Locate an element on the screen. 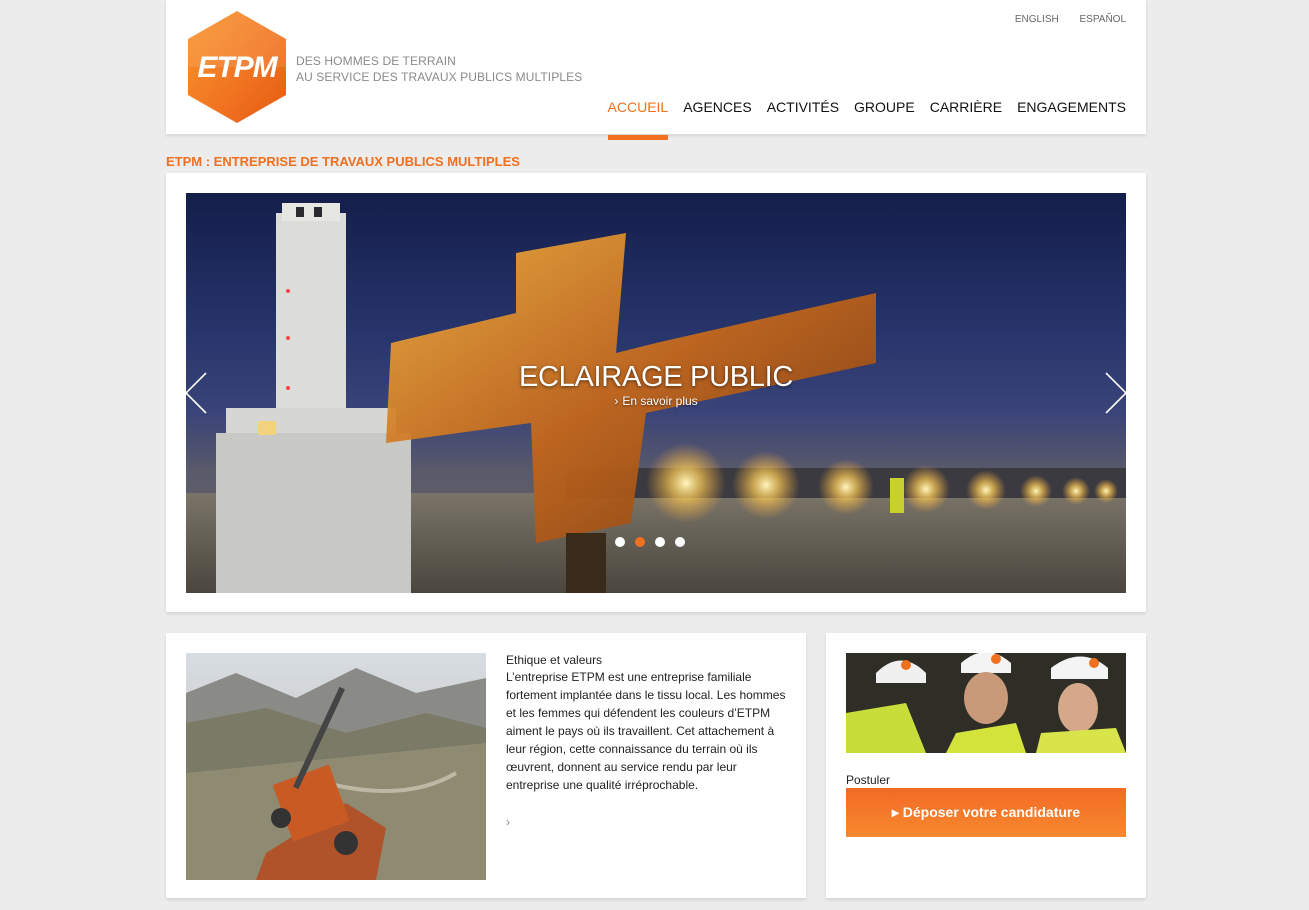  slider-prev-arrow is located at coordinates (196, 393).